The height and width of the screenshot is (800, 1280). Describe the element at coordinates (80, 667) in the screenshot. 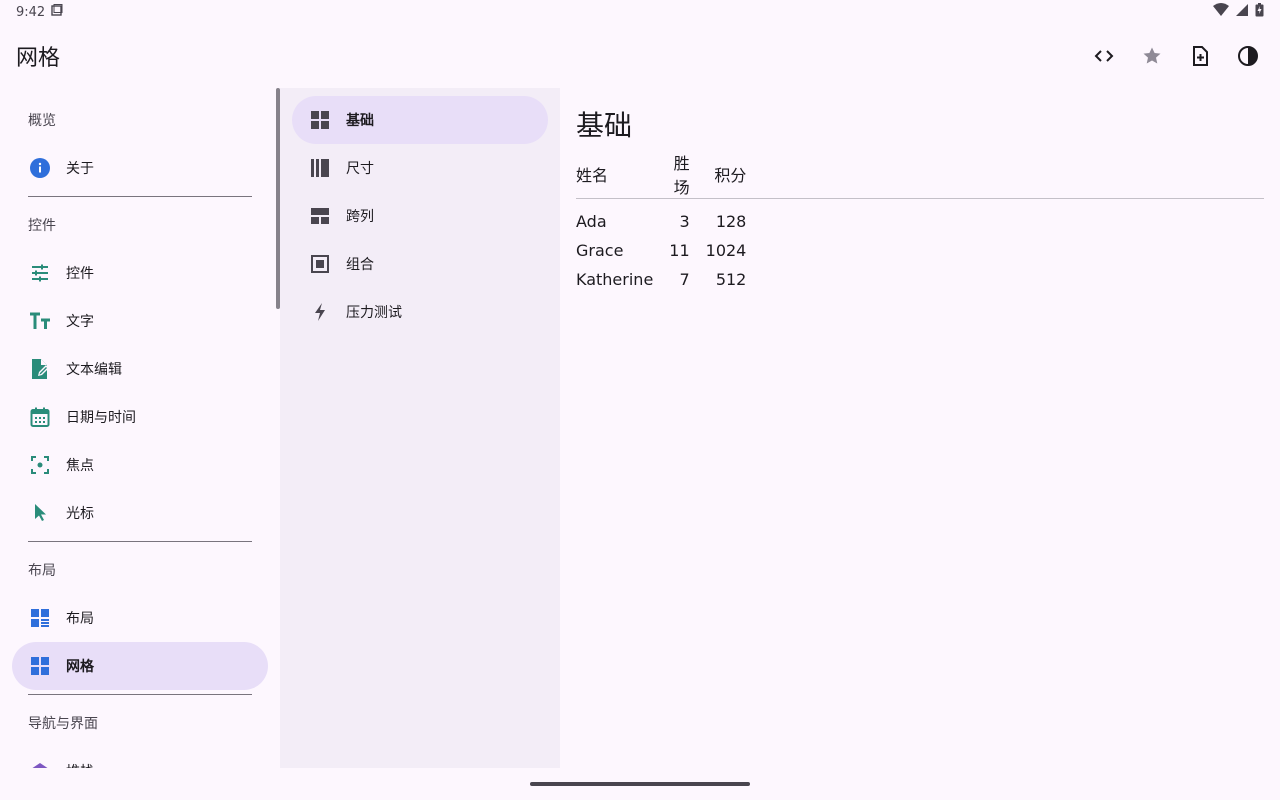

I see `nav-item-label: 网格` at that location.